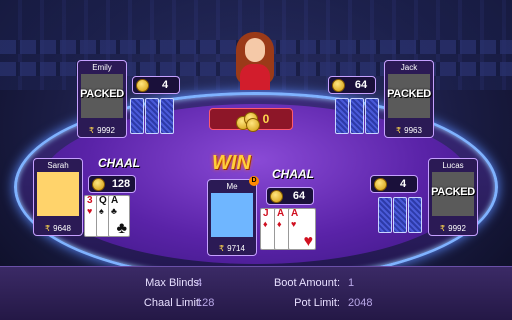 The image size is (512, 320). I want to click on player-name: Lucas, so click(453, 165).